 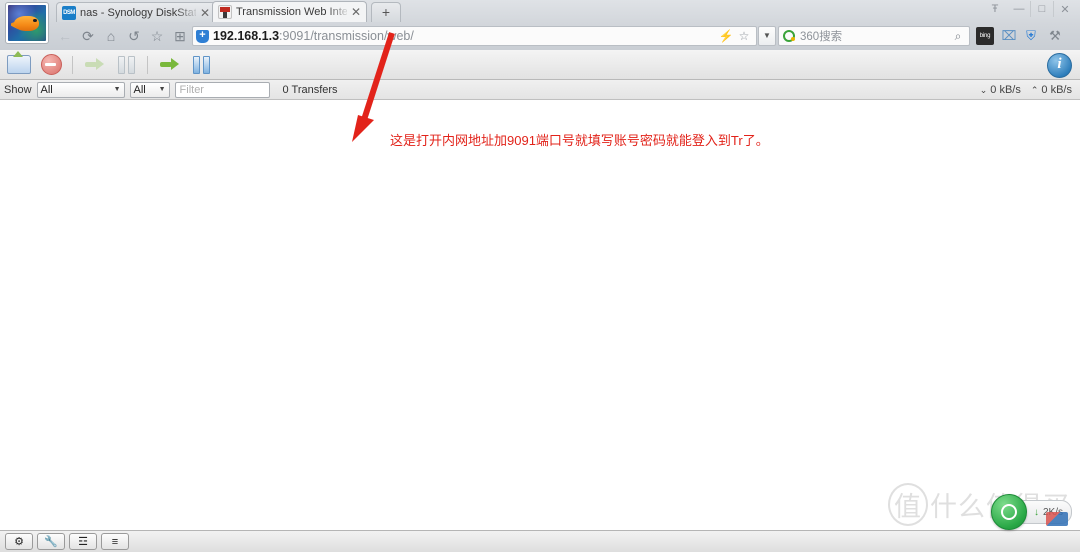 I want to click on security-shield-extension-icon: ⛨, so click(x=1031, y=36).